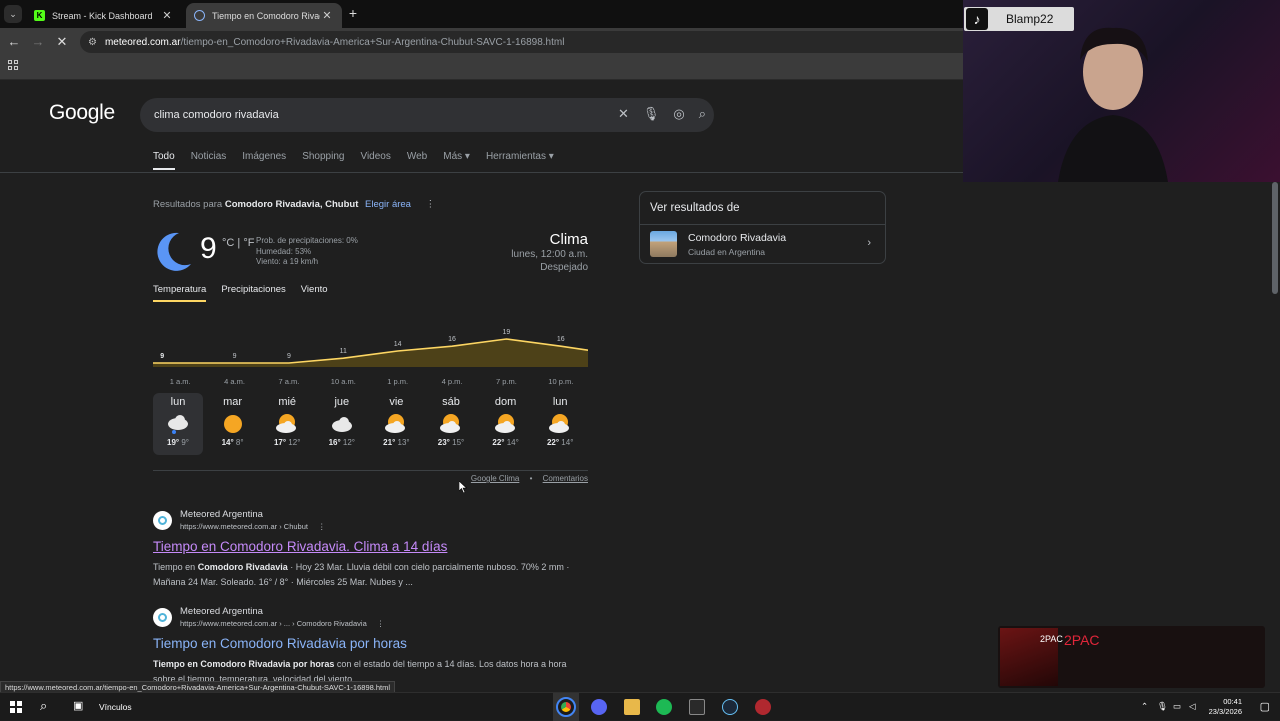 Image resolution: width=1280 pixels, height=721 pixels. What do you see at coordinates (623, 114) in the screenshot?
I see `clear-icon: ✕` at bounding box center [623, 114].